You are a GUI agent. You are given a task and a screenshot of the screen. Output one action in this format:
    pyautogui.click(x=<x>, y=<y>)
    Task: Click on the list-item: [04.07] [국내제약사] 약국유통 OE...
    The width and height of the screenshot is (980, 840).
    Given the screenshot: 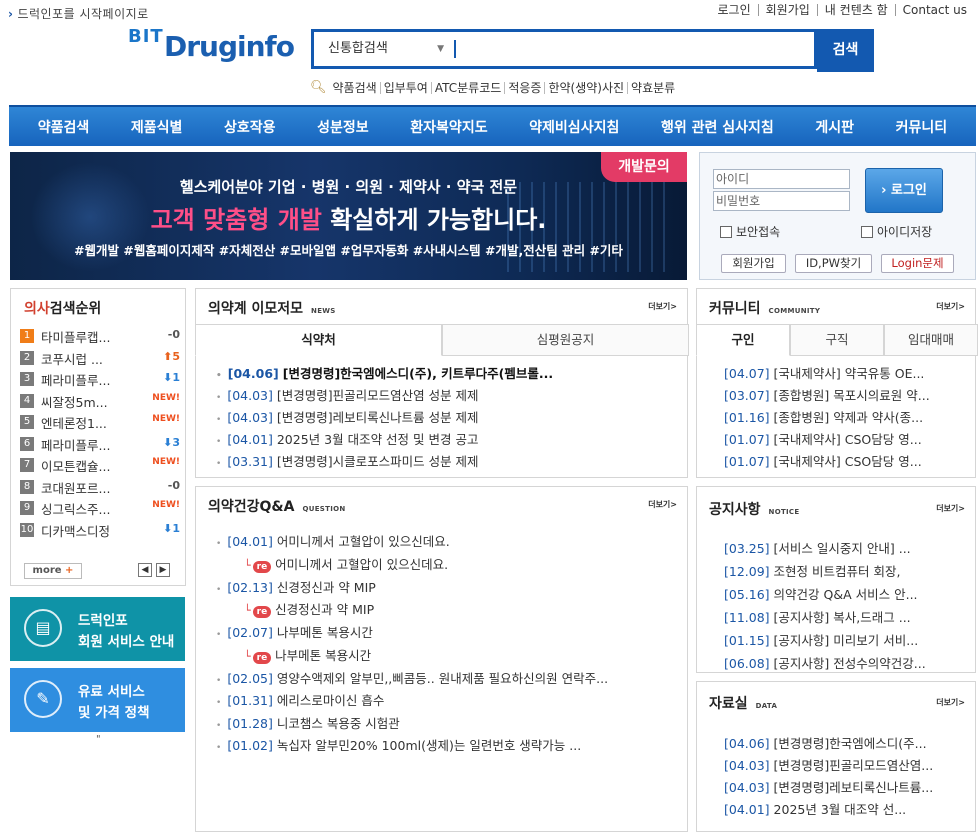 What is the action you would take?
    pyautogui.click(x=848, y=372)
    